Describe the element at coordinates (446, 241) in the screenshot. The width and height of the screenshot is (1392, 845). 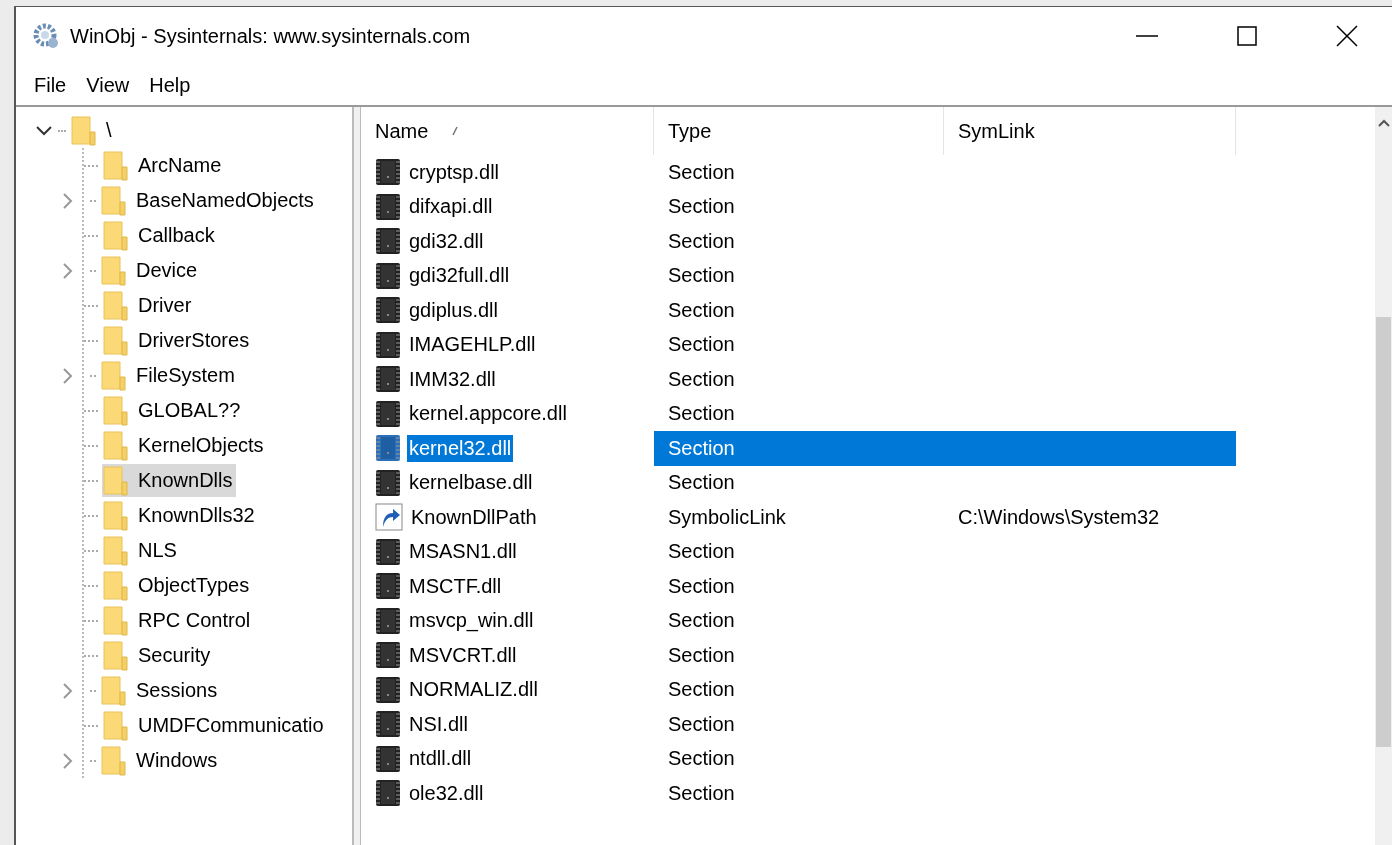
I see `table-cell: gdi32.dll` at that location.